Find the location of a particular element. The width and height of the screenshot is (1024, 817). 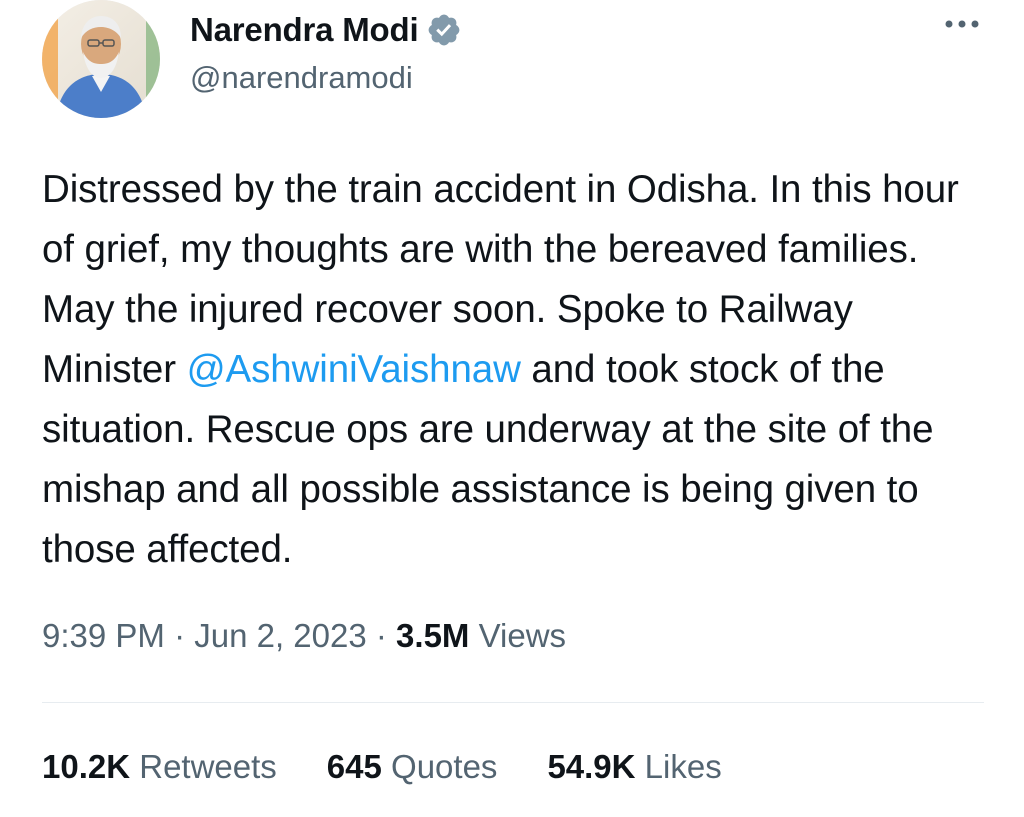

quotes-label: Quotes is located at coordinates (439, 766).